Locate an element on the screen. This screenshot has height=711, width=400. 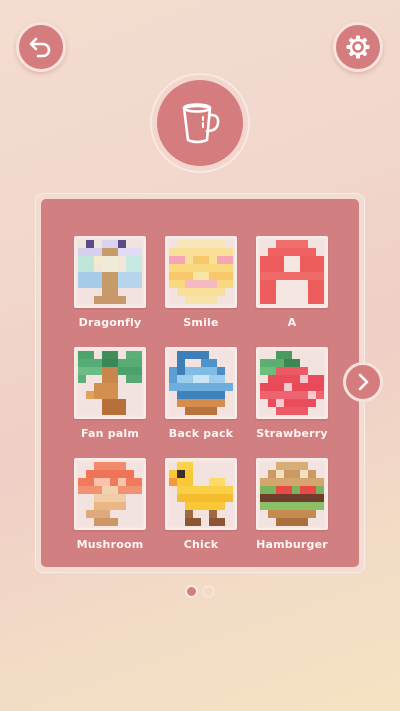
smile-pixel-art is located at coordinates (201, 272).